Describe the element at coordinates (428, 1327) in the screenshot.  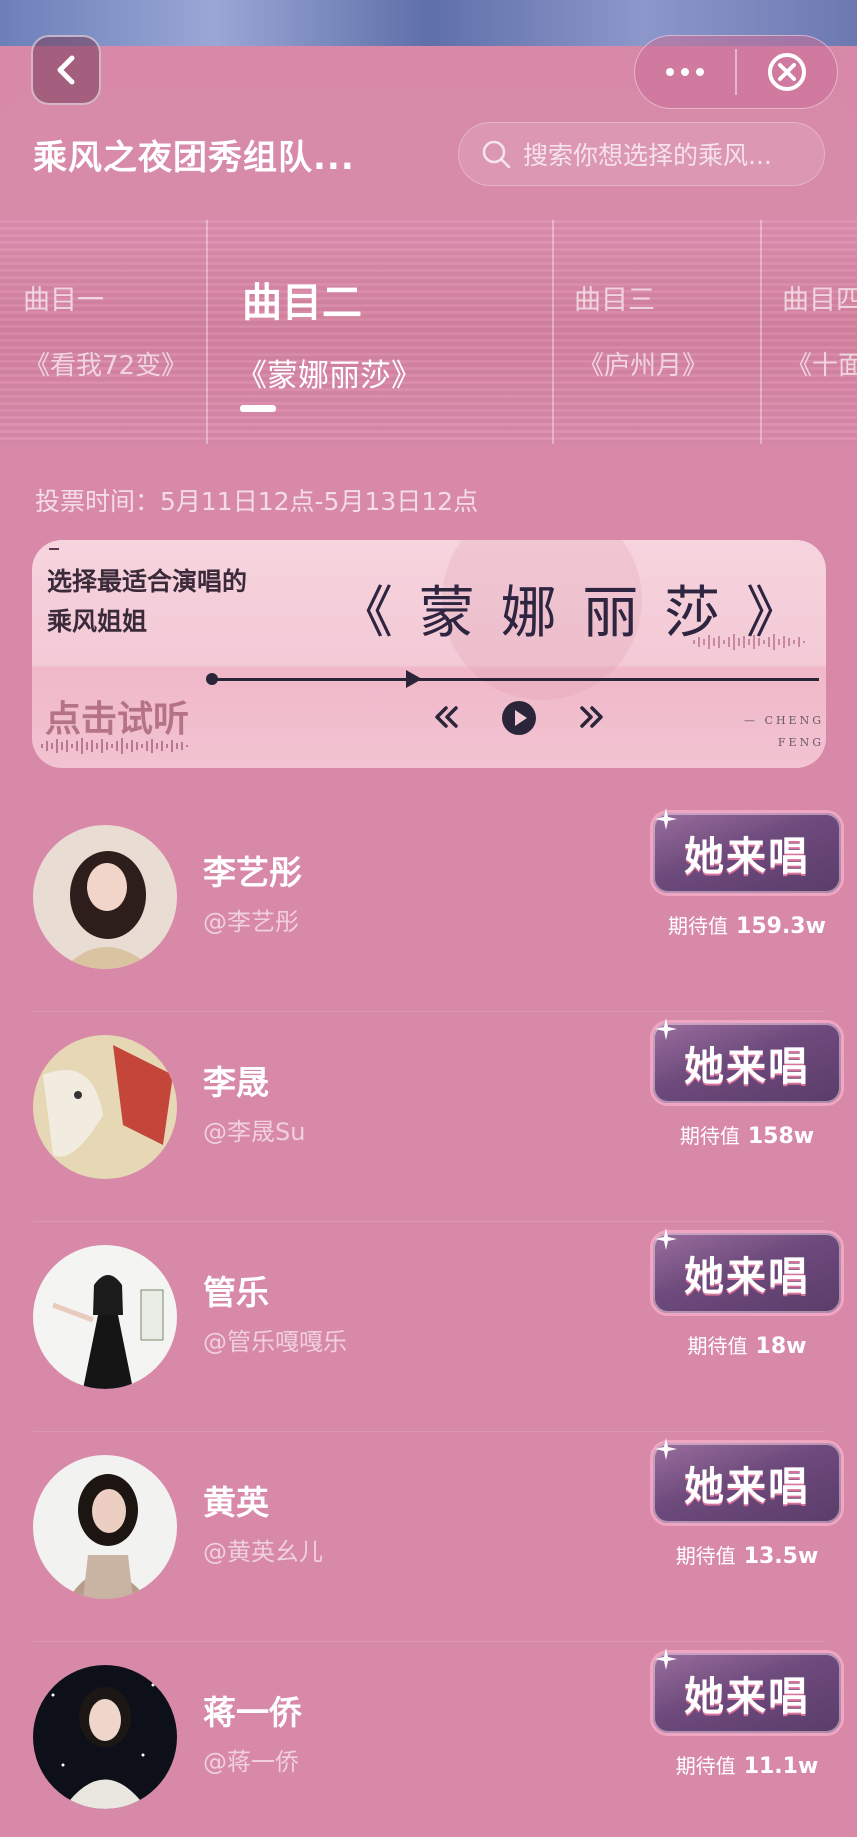
I see `contestant-row: 管乐 @管乐嘎嘎乐 她来唱 期待值 18w` at that location.